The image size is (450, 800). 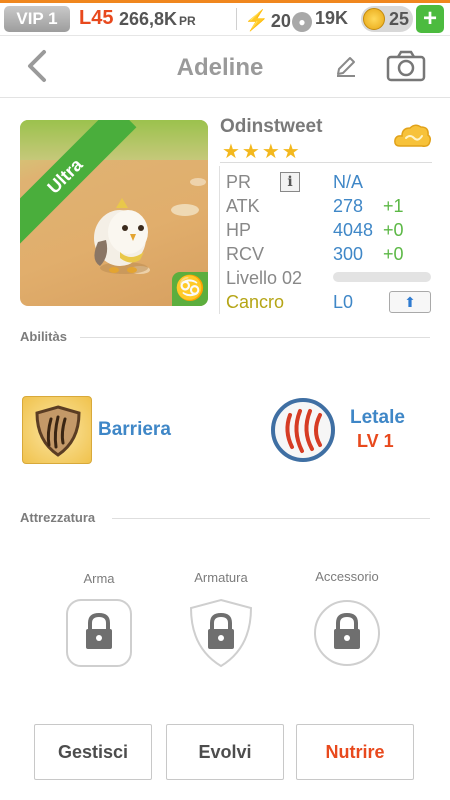 I want to click on paw-points-value: 19K, so click(x=332, y=18).